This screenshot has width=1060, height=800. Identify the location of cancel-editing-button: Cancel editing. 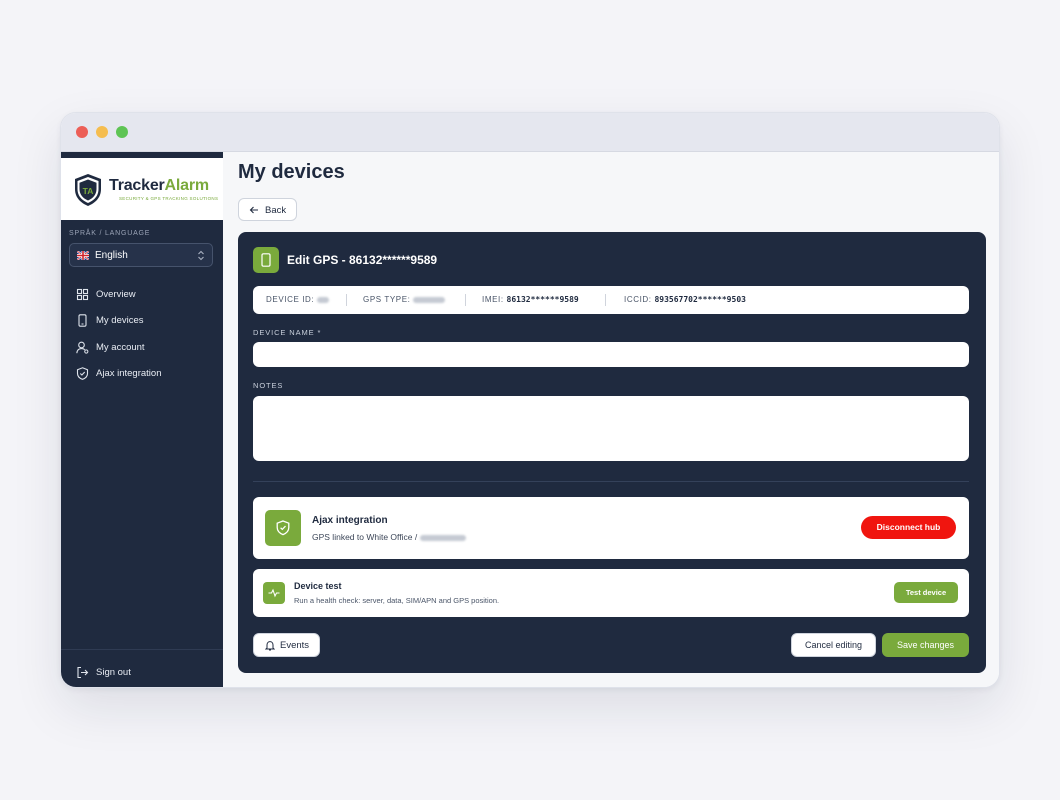
(833, 645).